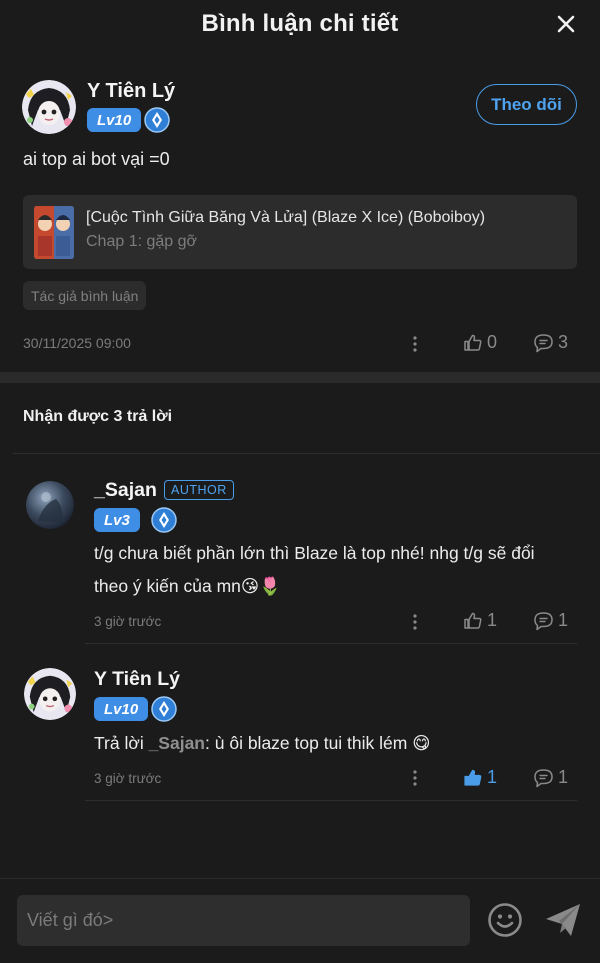 The image size is (600, 963). What do you see at coordinates (563, 342) in the screenshot?
I see `reply-count: 3` at bounding box center [563, 342].